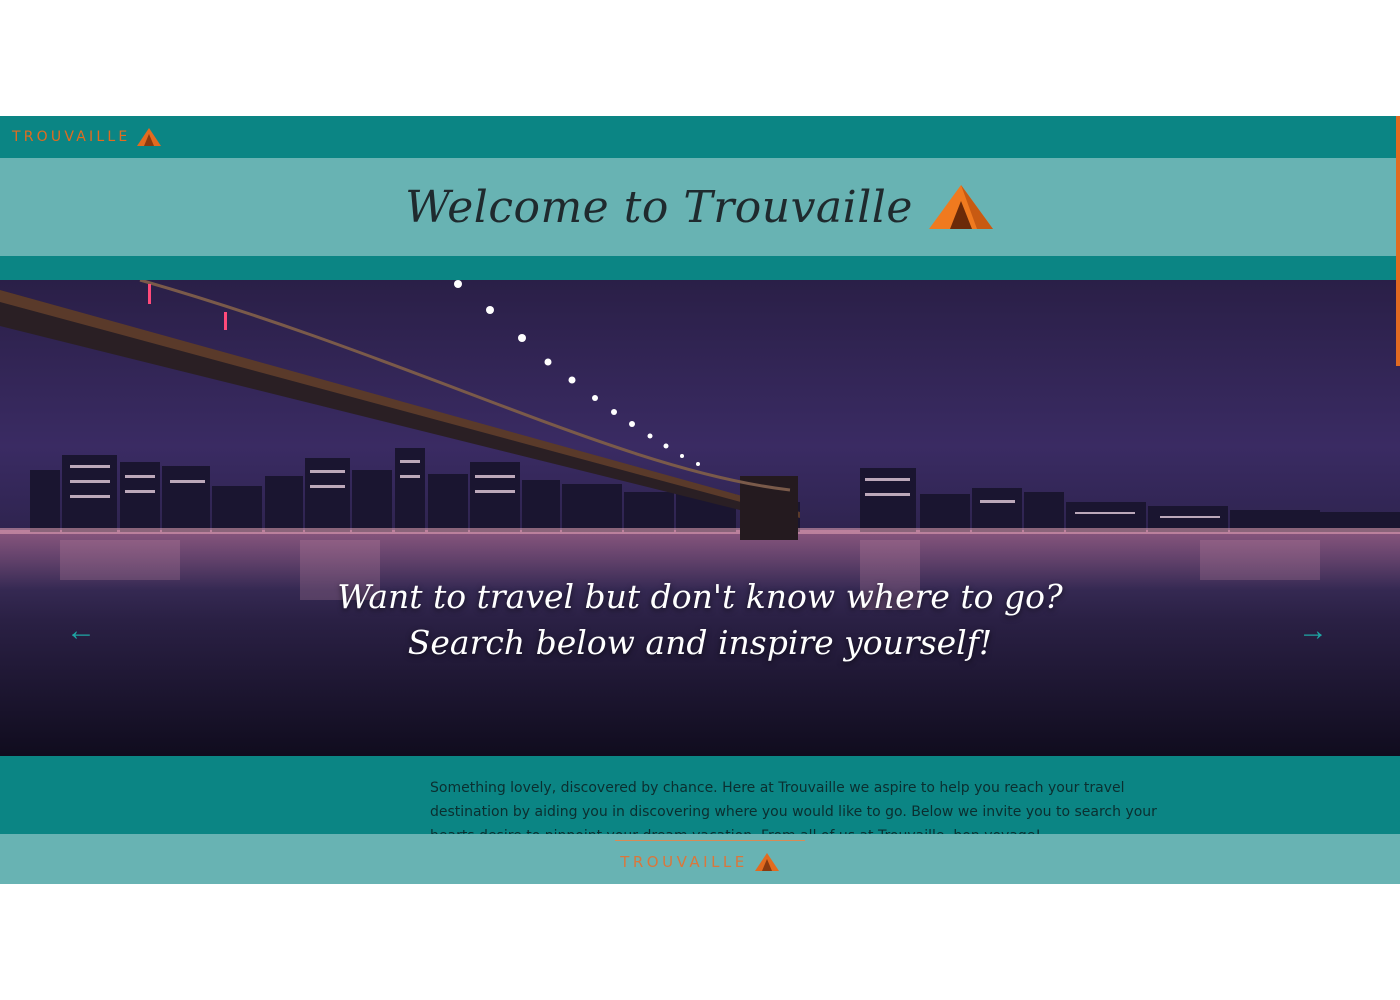 This screenshot has width=1400, height=1000. I want to click on footer-divider, so click(710, 840).